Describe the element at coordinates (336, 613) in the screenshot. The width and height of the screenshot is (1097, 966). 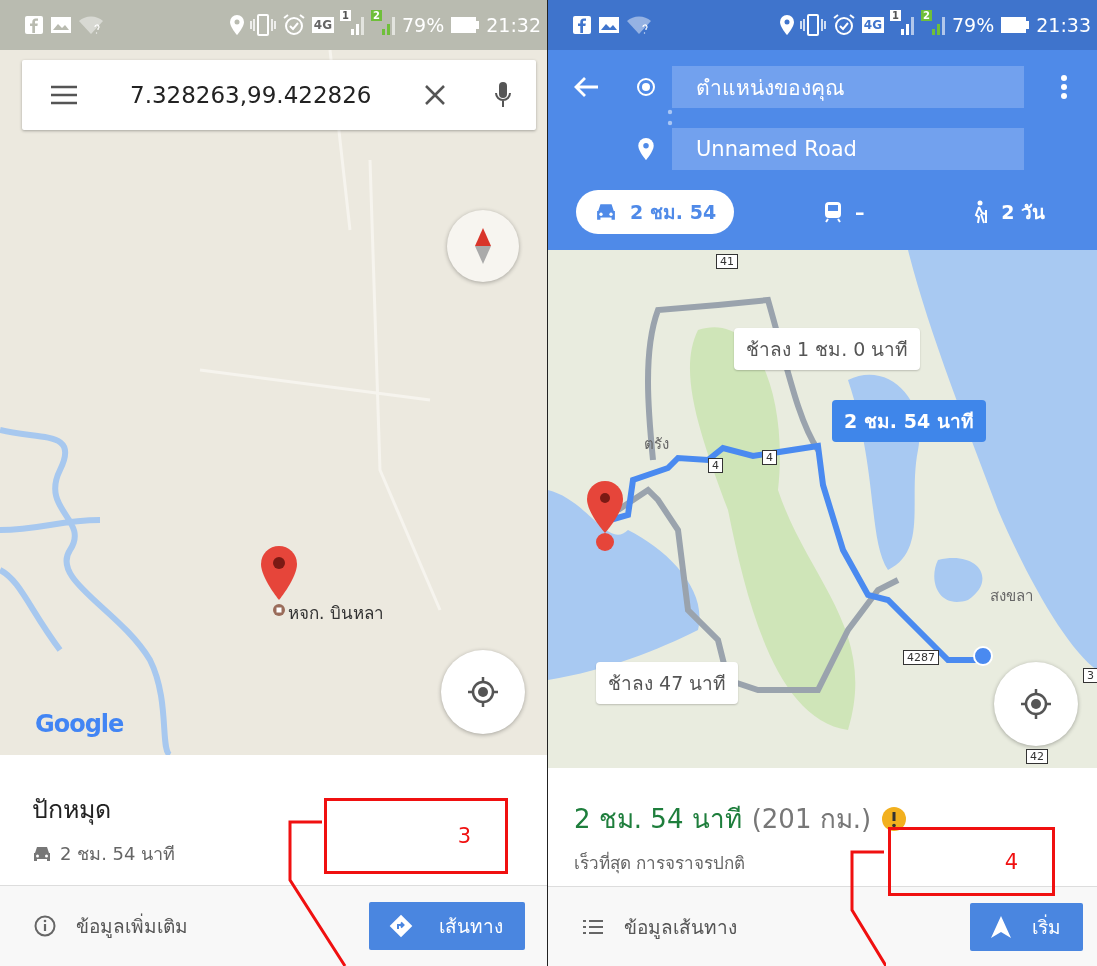
I see `place-label: หจก. บินหลา` at that location.